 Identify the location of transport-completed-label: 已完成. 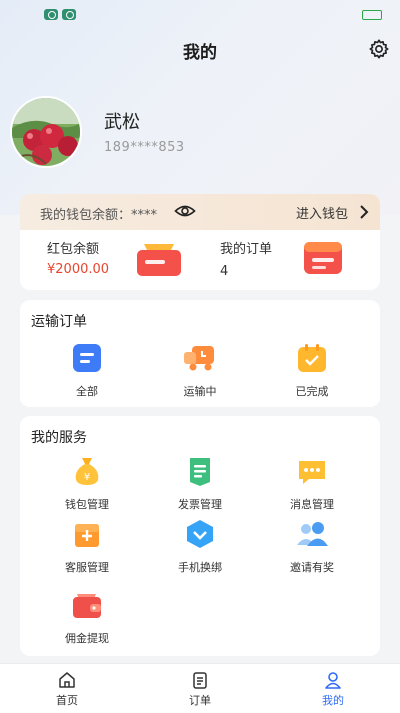
(312, 391).